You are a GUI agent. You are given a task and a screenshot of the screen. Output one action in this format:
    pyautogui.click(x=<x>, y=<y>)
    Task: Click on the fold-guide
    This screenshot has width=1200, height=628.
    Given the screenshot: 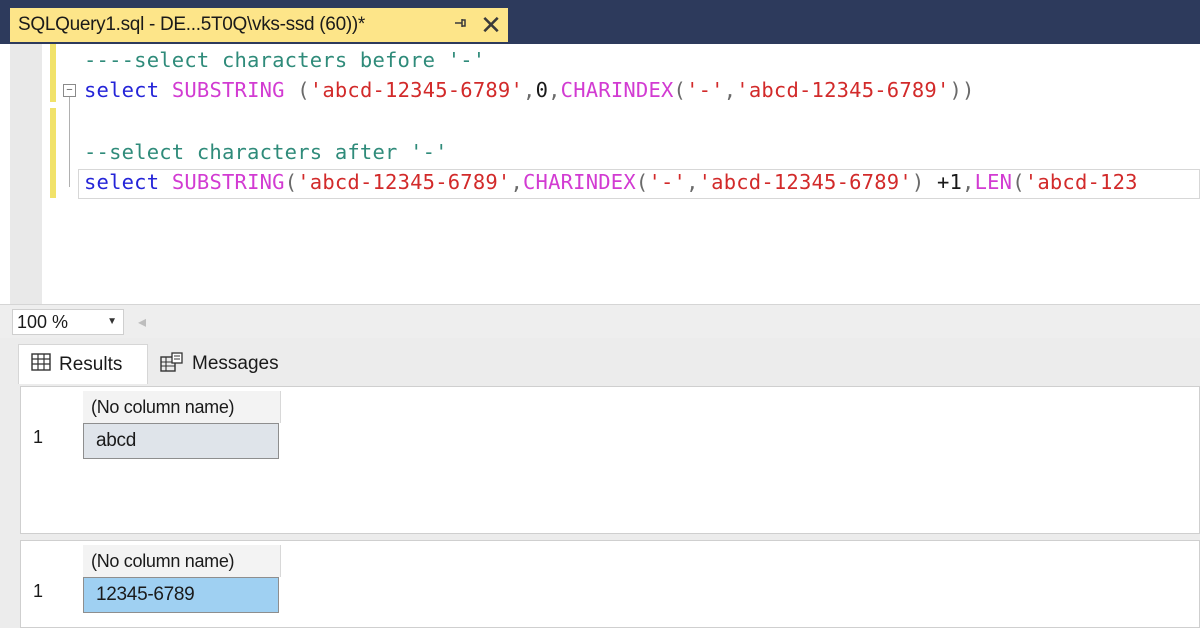 What is the action you would take?
    pyautogui.click(x=69, y=142)
    